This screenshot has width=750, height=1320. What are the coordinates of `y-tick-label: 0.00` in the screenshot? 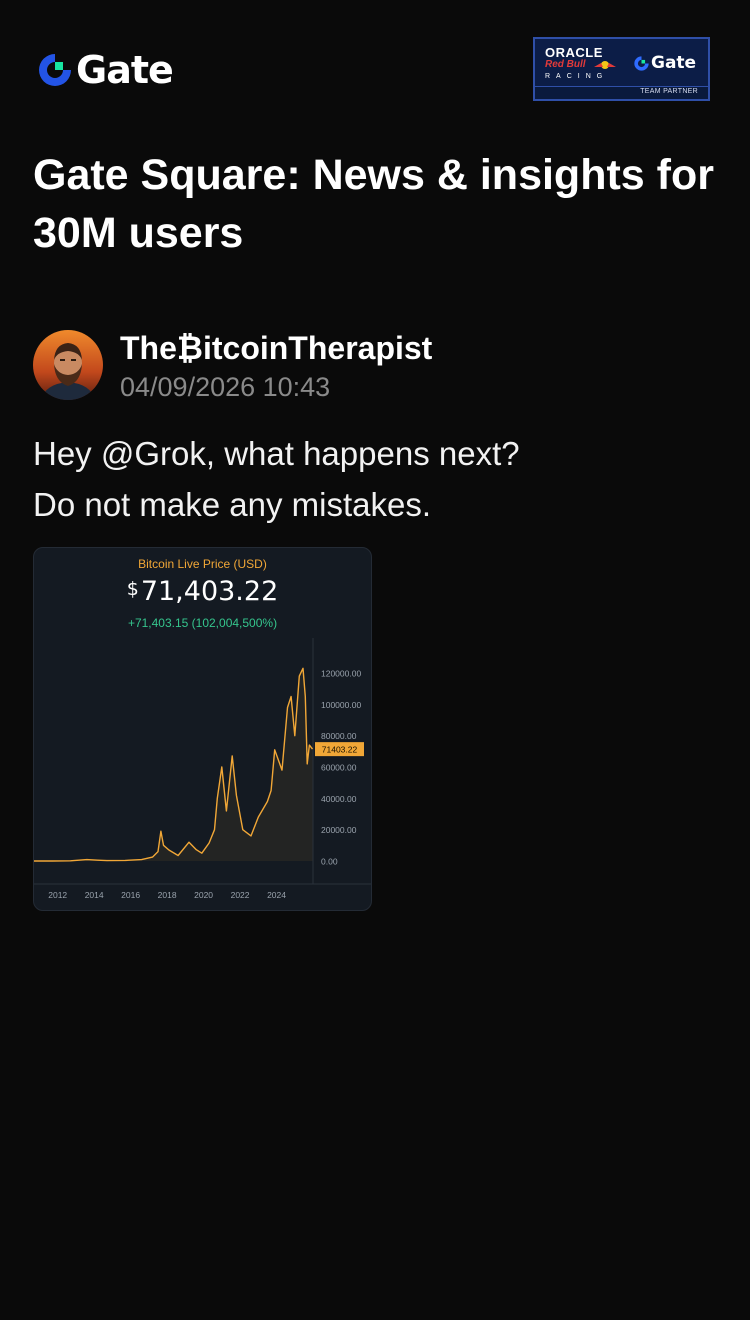 It's located at (329, 862).